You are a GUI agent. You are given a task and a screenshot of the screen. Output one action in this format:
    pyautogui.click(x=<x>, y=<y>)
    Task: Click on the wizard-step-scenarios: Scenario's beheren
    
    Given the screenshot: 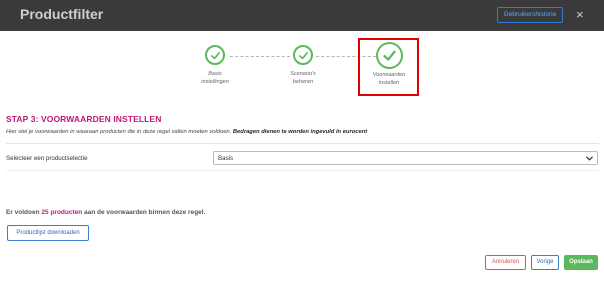 What is the action you would take?
    pyautogui.click(x=303, y=65)
    